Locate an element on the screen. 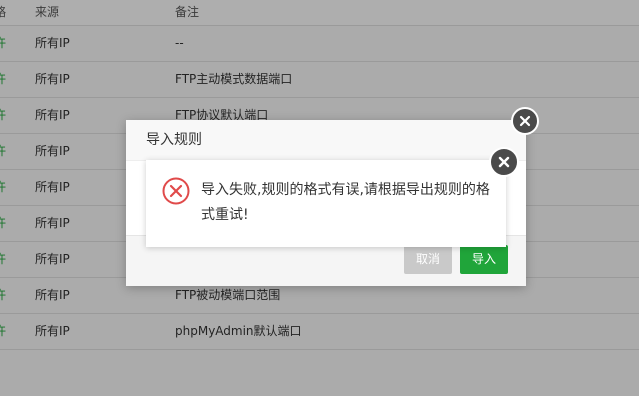 The image size is (639, 396). cancel-button: 取消 is located at coordinates (428, 259).